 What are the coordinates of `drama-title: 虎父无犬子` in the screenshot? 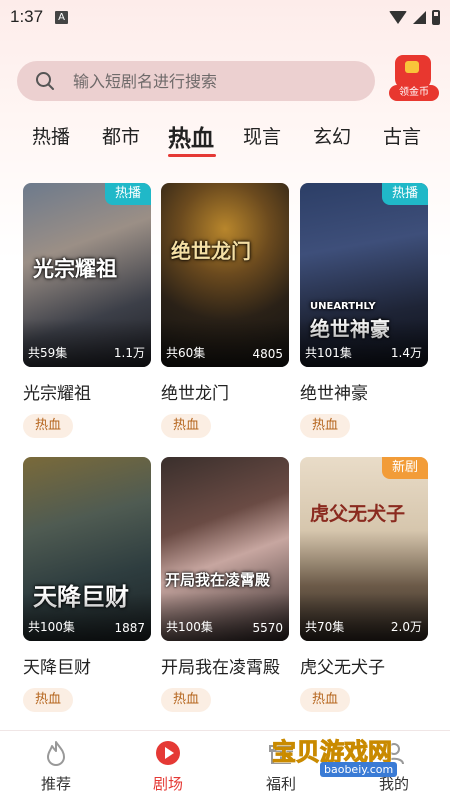 It's located at (364, 665).